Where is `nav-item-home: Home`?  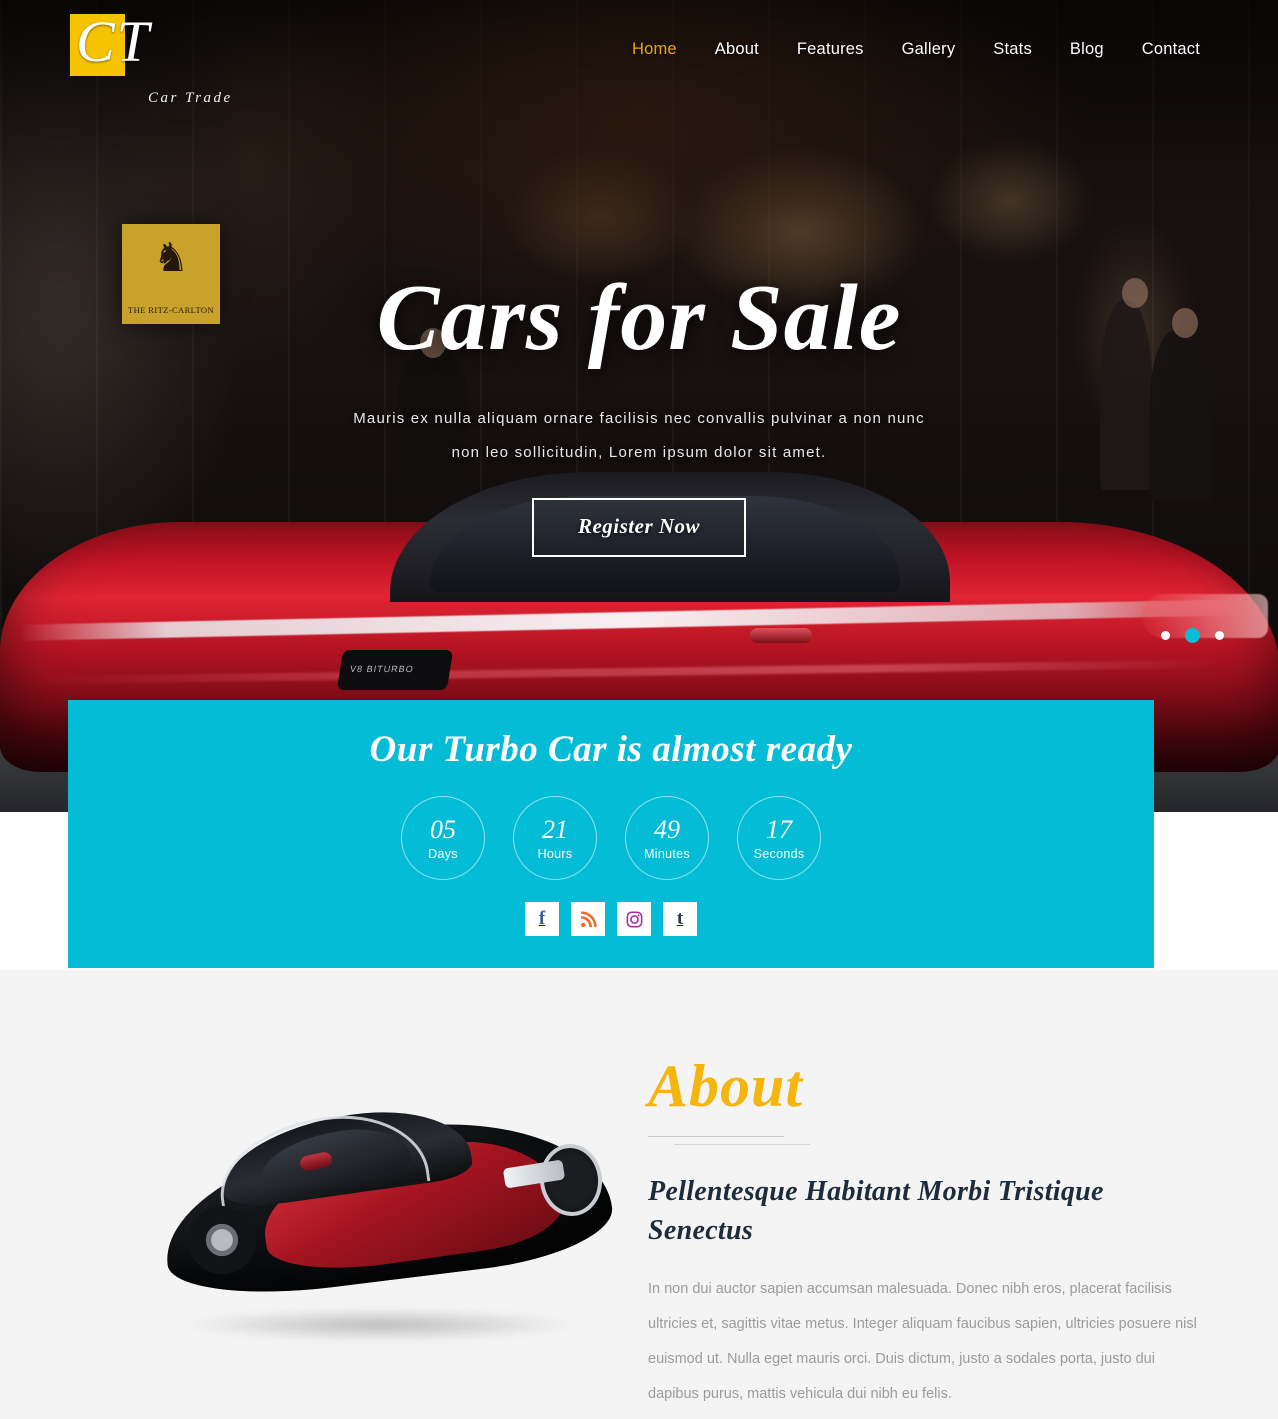 nav-item-home: Home is located at coordinates (654, 49).